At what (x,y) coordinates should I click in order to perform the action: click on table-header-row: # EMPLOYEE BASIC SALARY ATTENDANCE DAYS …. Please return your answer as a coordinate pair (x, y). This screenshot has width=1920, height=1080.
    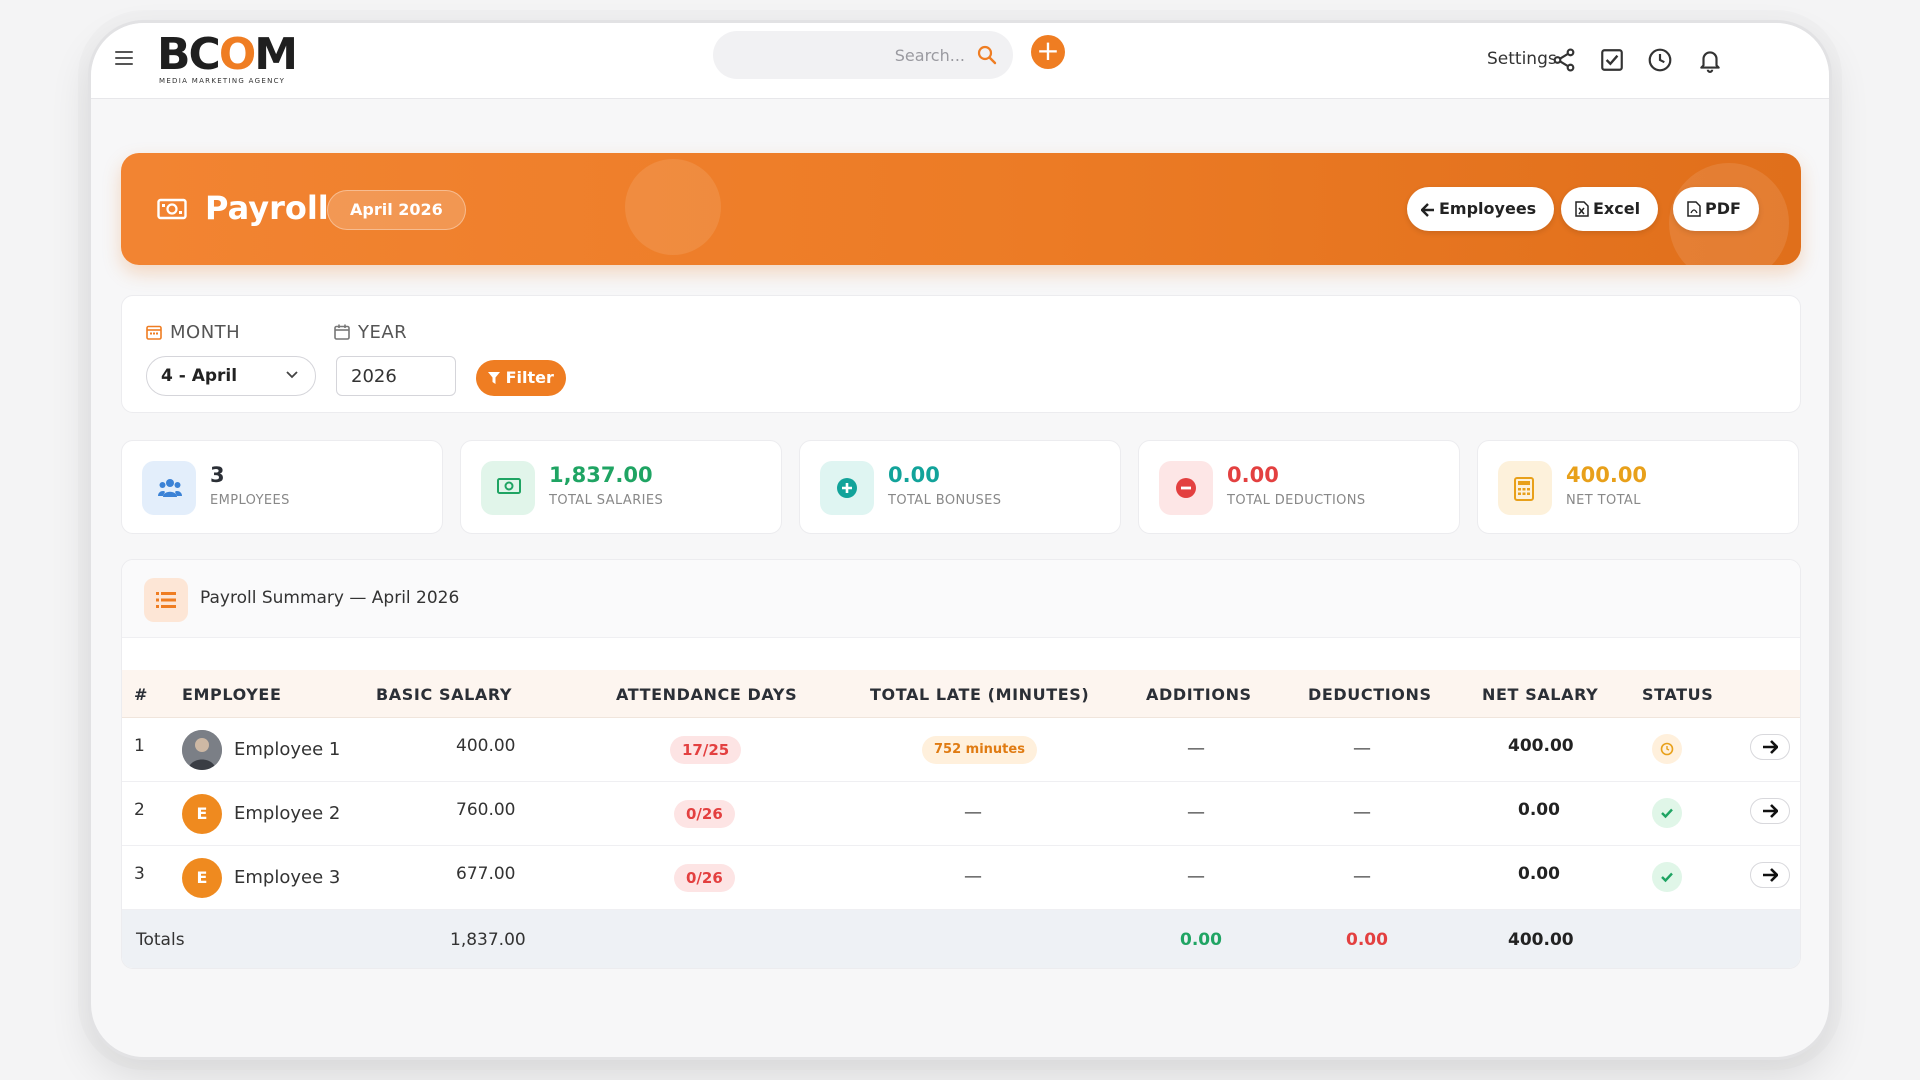
    Looking at the image, I should click on (961, 694).